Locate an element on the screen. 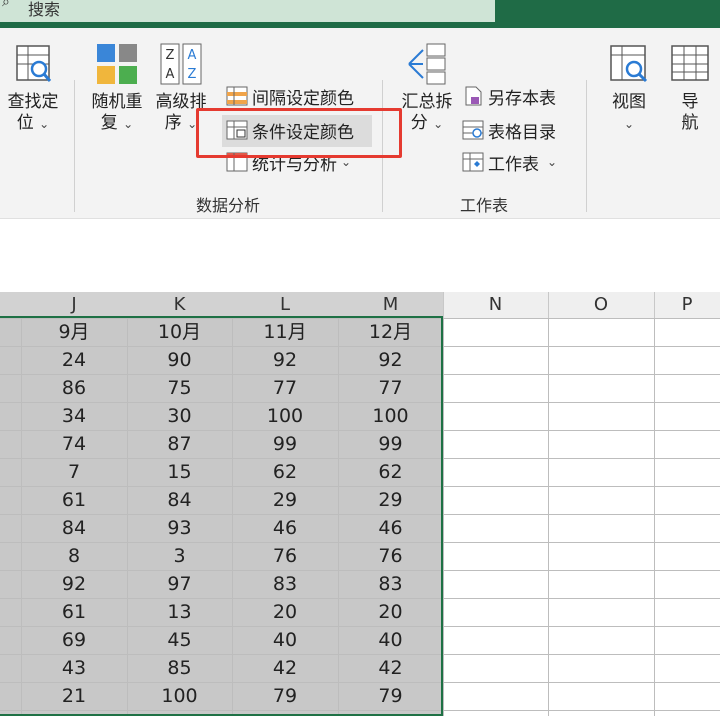  worksheet-button: 工作表 ⌄ is located at coordinates (509, 162).